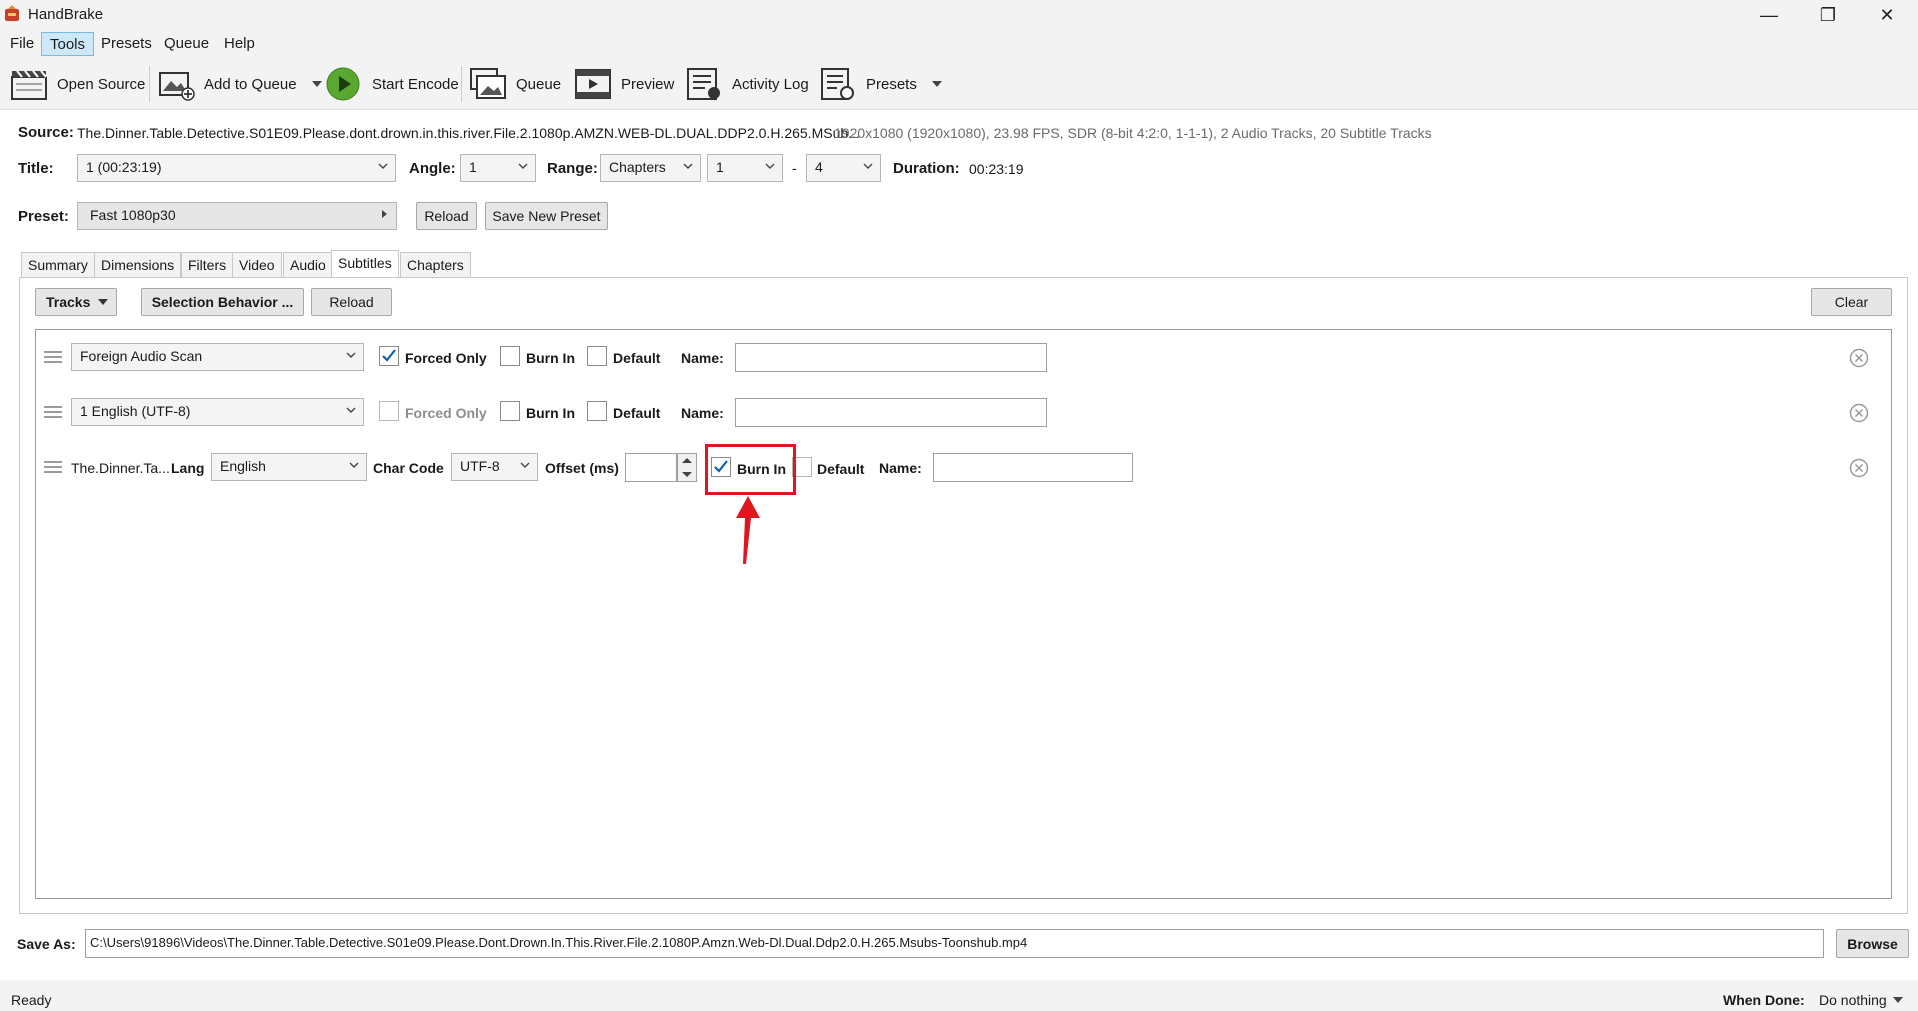 The width and height of the screenshot is (1918, 1011). Describe the element at coordinates (236, 168) in the screenshot. I see `title-select: 1 (00:23:19)` at that location.